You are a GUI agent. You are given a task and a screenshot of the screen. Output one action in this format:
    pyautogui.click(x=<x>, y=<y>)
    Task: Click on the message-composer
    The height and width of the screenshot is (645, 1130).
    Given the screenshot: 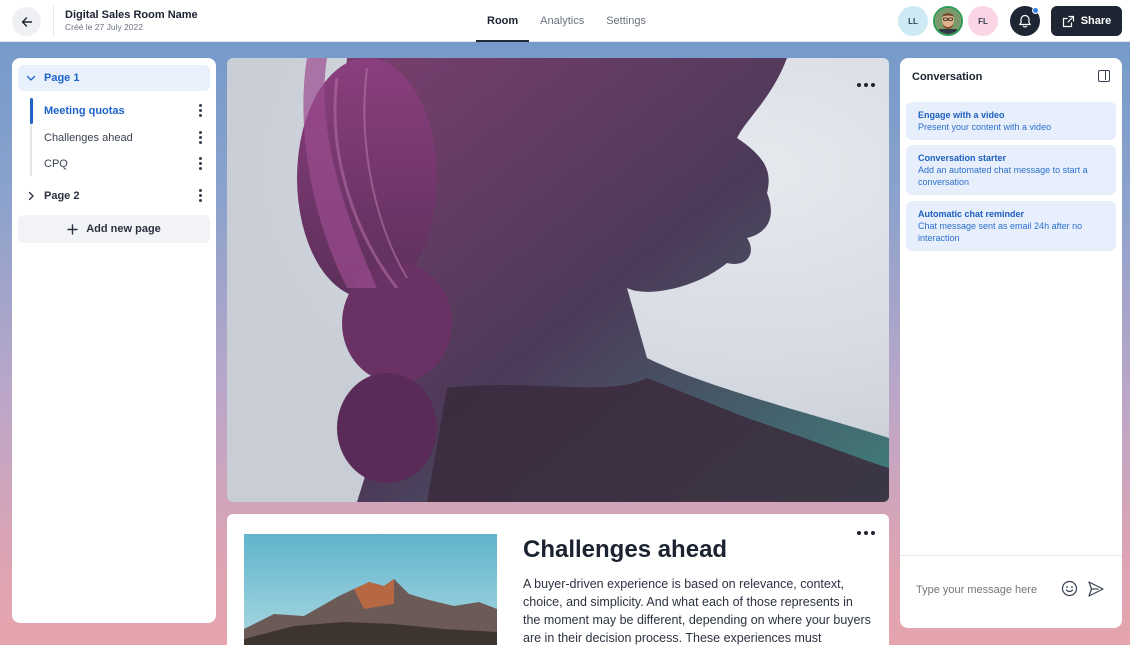 What is the action you would take?
    pyautogui.click(x=1011, y=591)
    